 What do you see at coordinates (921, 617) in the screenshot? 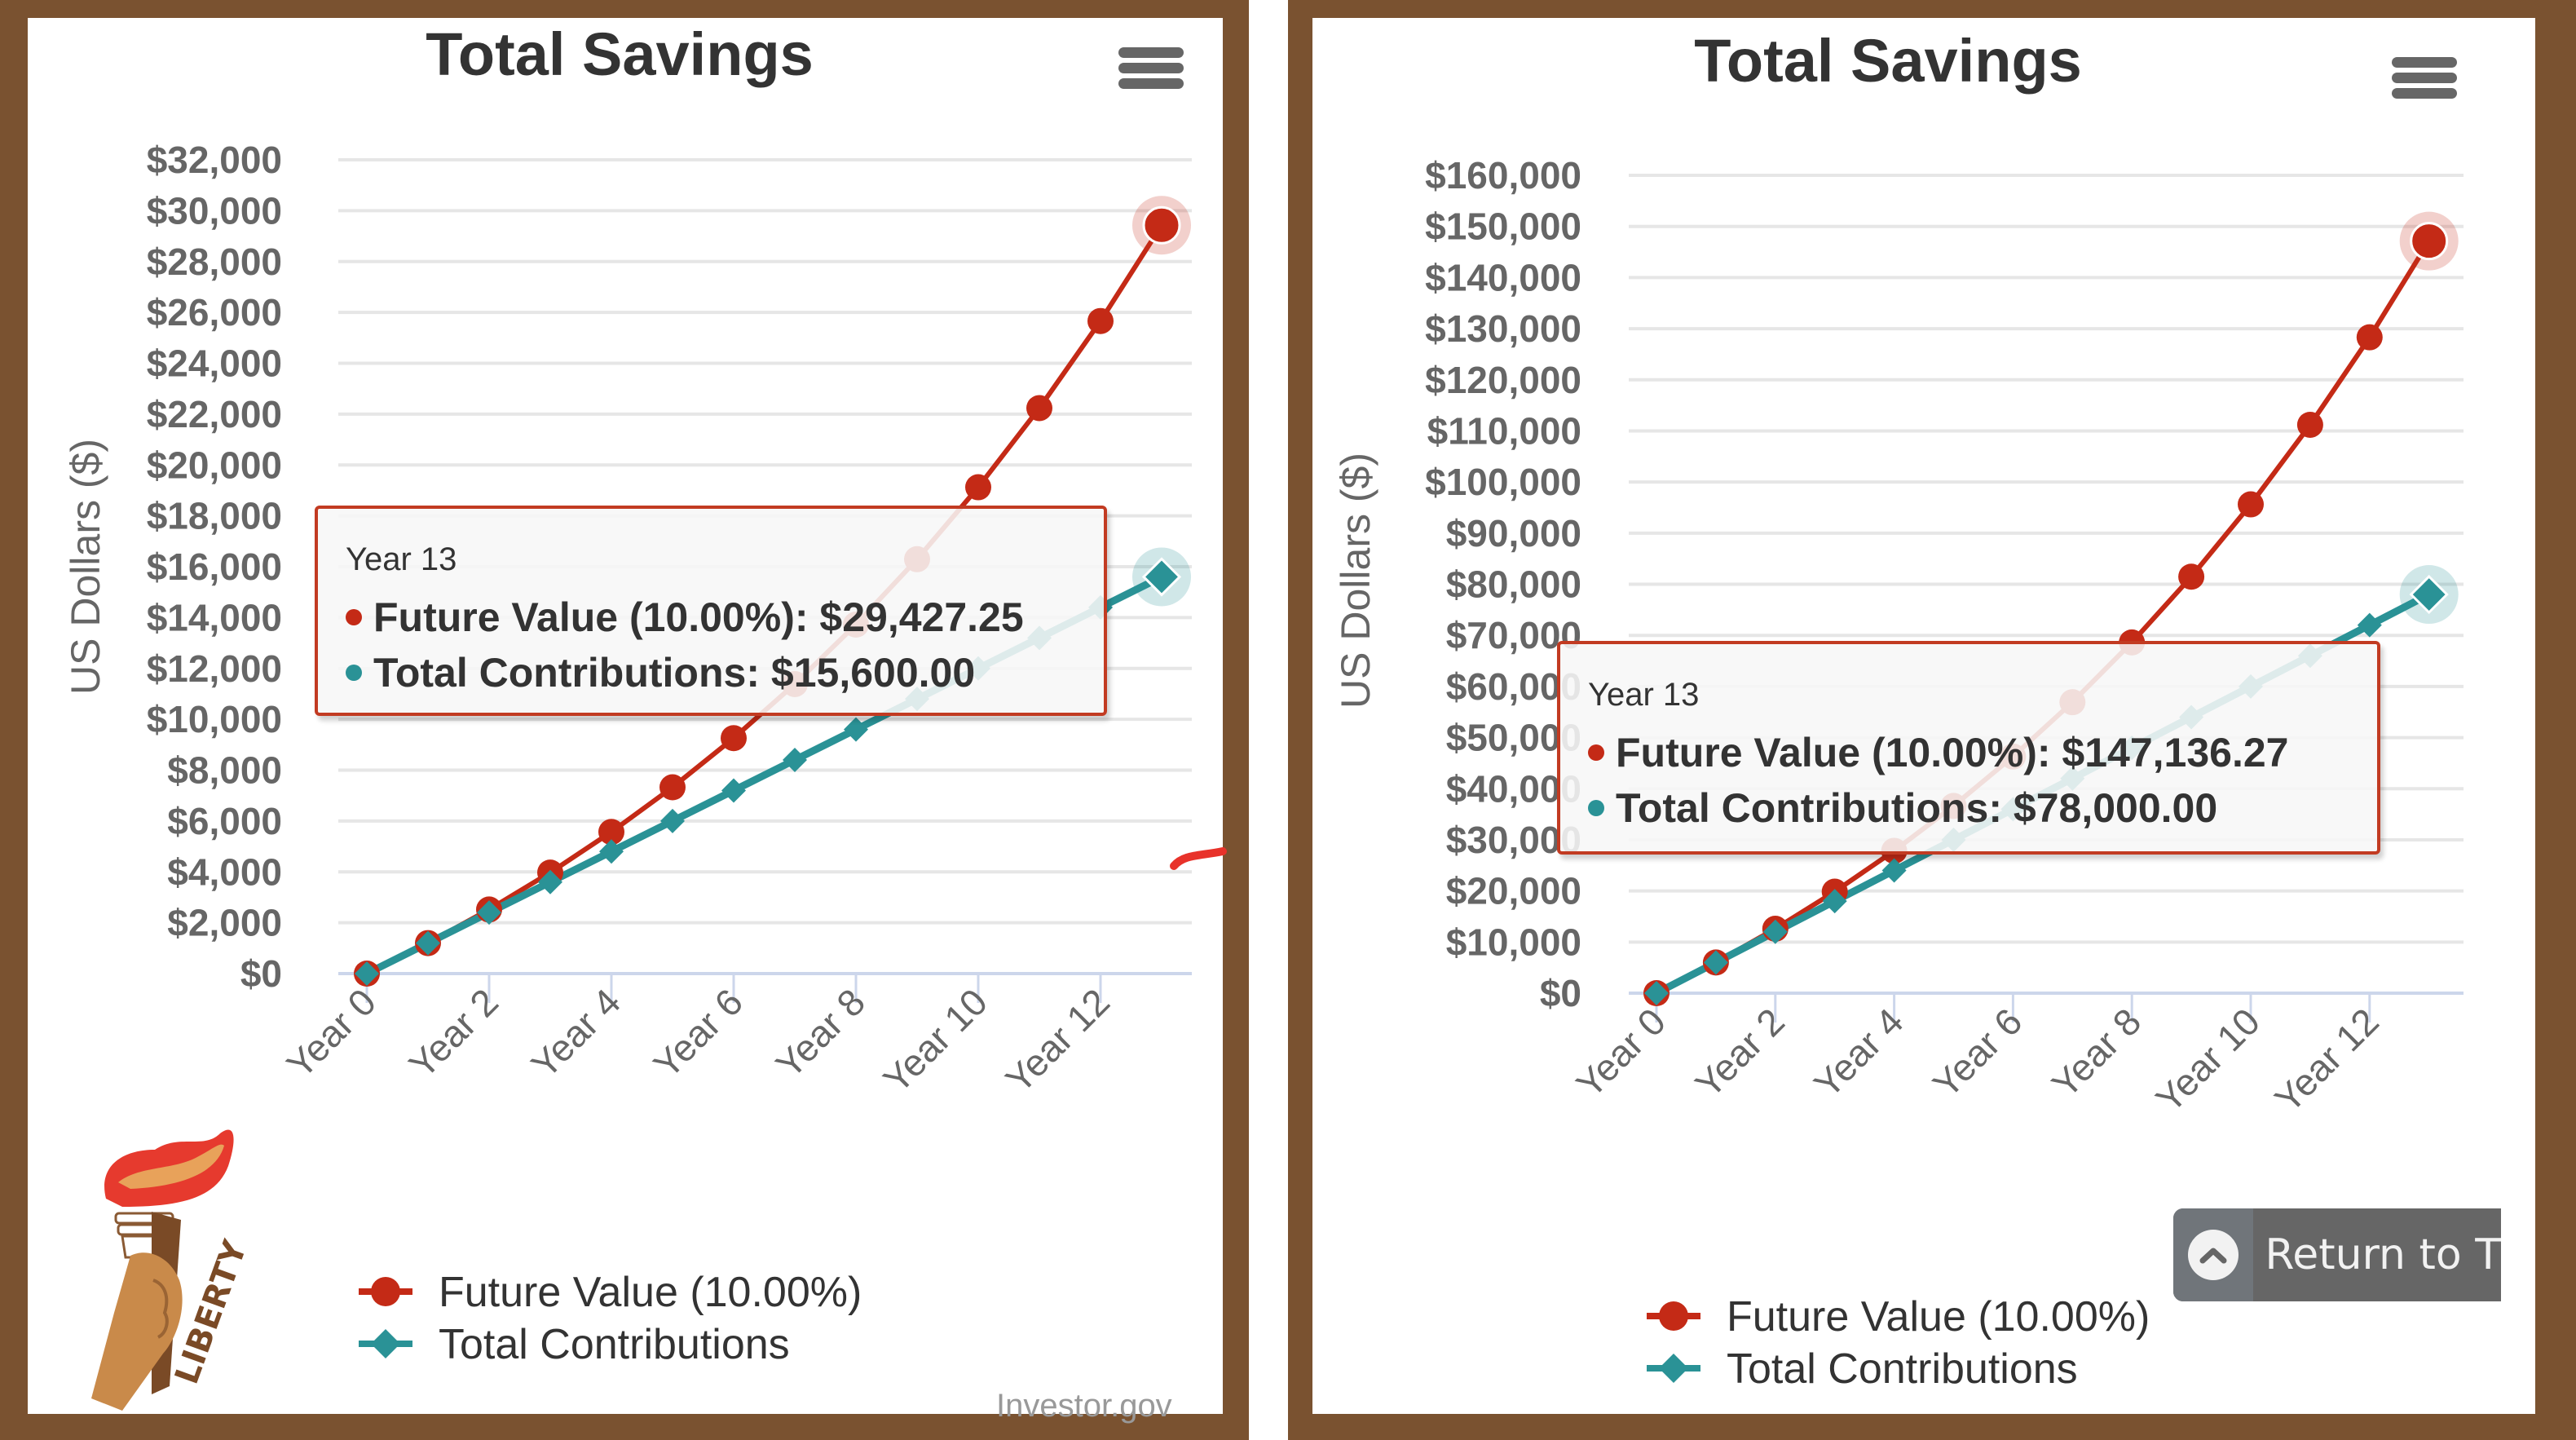
I see `tooltip-value: $29,427.25` at bounding box center [921, 617].